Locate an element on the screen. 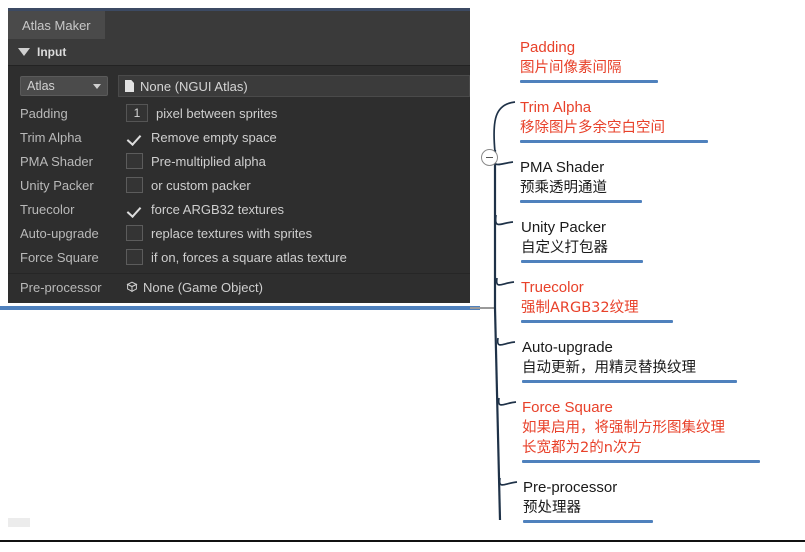 The image size is (805, 552). annotation-truecolor-underline is located at coordinates (597, 321).